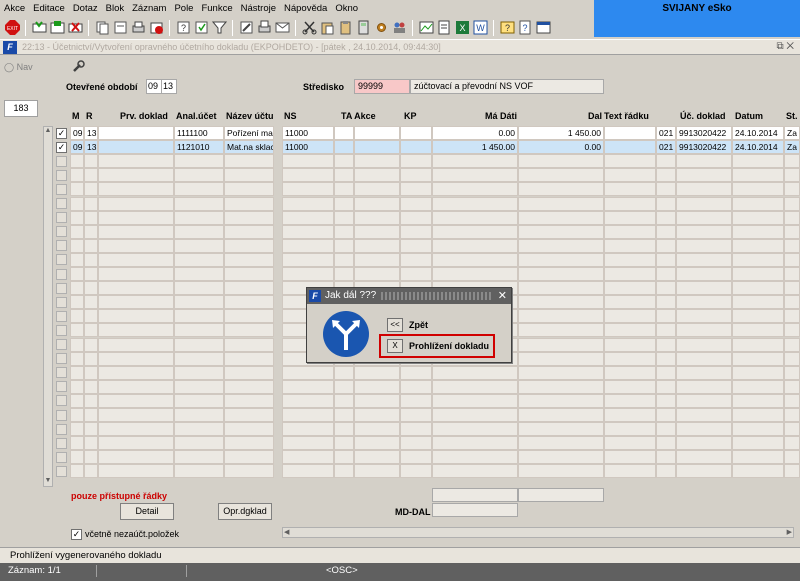 This screenshot has height=581, width=800. Describe the element at coordinates (395, 325) in the screenshot. I see `back-key-button: <<` at that location.